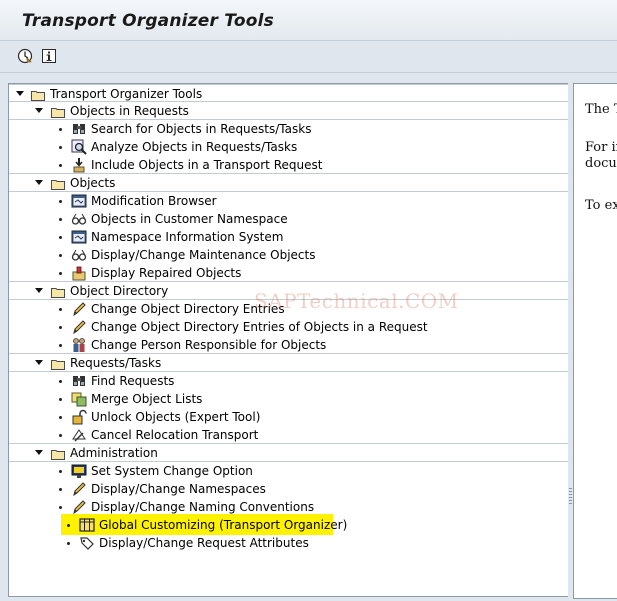  What do you see at coordinates (204, 543) in the screenshot?
I see `tree-leaf-label: Display/Change Request Attributes` at bounding box center [204, 543].